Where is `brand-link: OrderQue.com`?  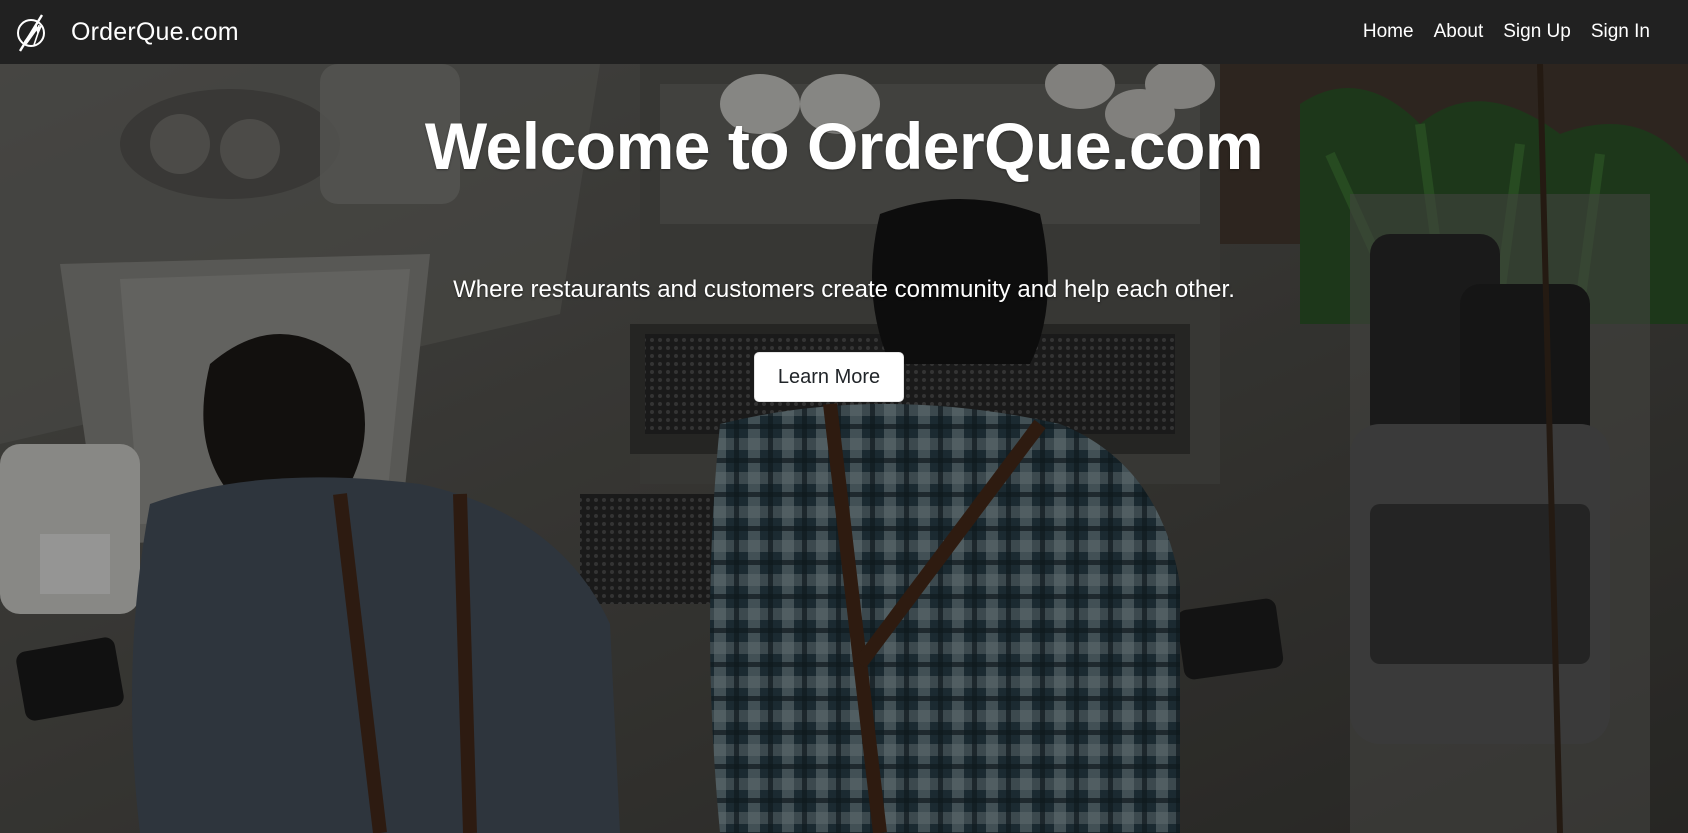
brand-link: OrderQue.com is located at coordinates (126, 32).